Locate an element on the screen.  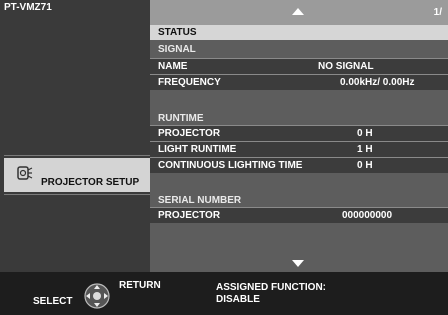
row-label: CONTINUOUS LIGHTING TIME is located at coordinates (230, 165).